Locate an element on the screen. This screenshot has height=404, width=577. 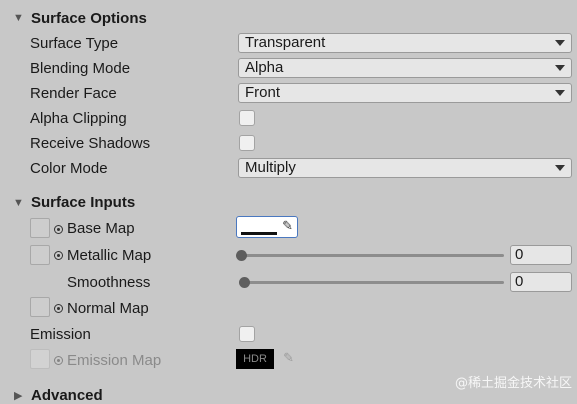
emission-map-label: Emission Map is located at coordinates (114, 360).